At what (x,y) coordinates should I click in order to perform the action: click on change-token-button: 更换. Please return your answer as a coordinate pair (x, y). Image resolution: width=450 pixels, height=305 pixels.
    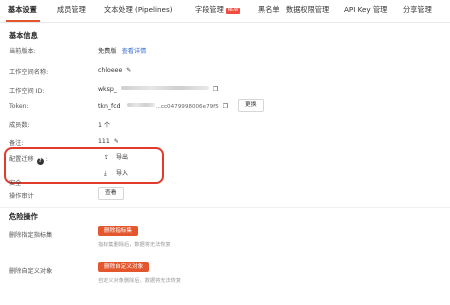
    Looking at the image, I should click on (251, 105).